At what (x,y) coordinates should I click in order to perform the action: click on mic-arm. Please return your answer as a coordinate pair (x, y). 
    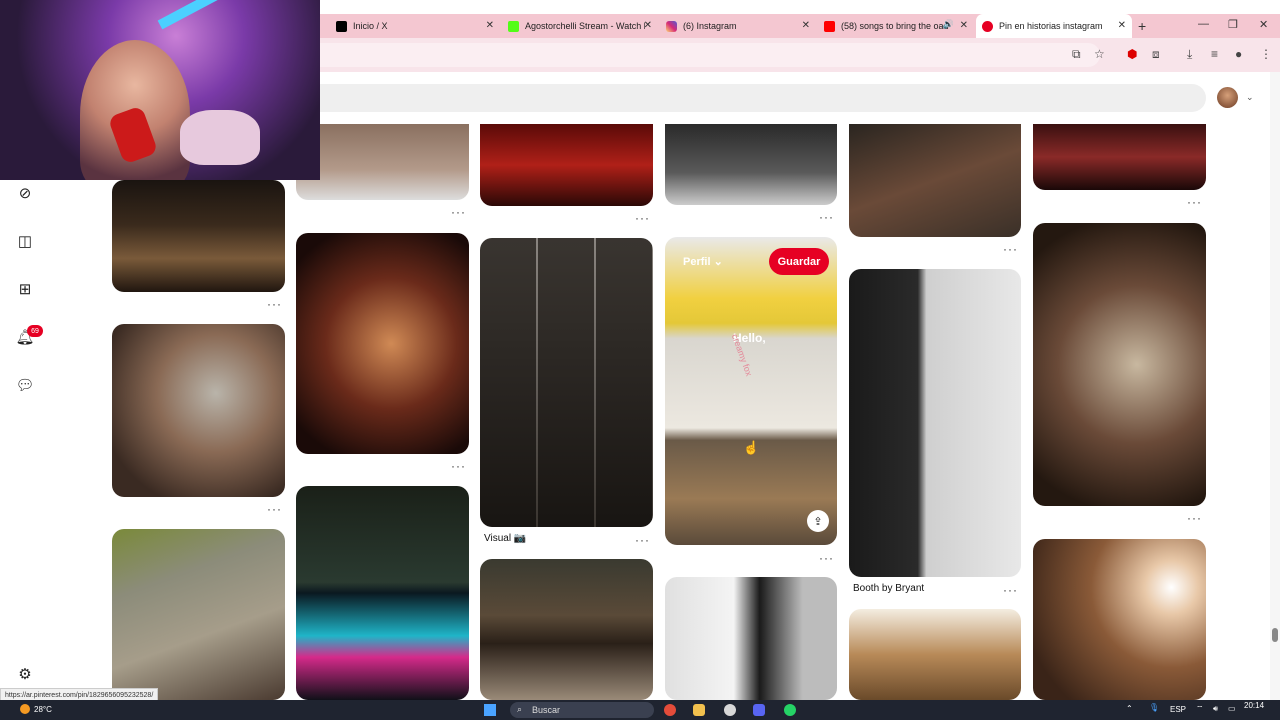
    Looking at the image, I should click on (235, 15).